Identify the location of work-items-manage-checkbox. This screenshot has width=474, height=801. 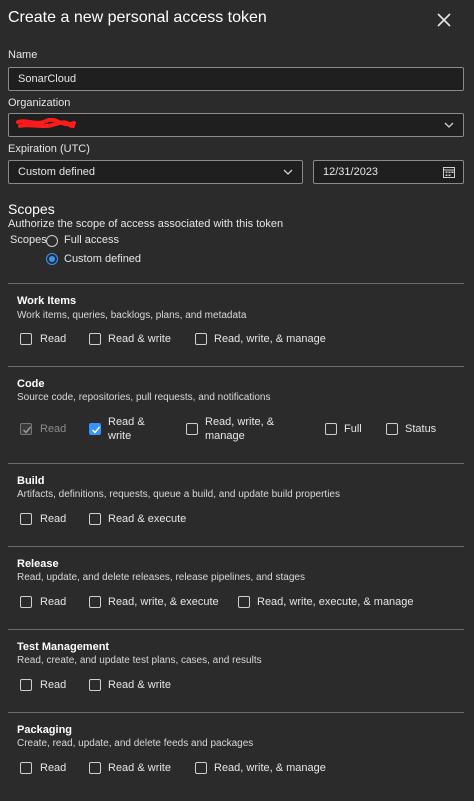
(201, 339).